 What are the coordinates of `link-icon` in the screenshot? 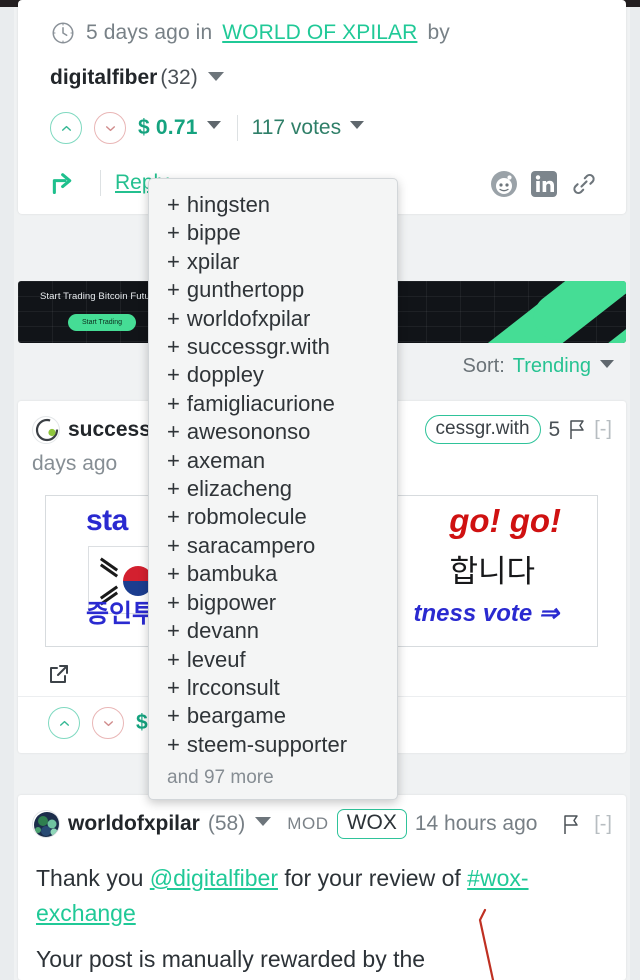 It's located at (584, 184).